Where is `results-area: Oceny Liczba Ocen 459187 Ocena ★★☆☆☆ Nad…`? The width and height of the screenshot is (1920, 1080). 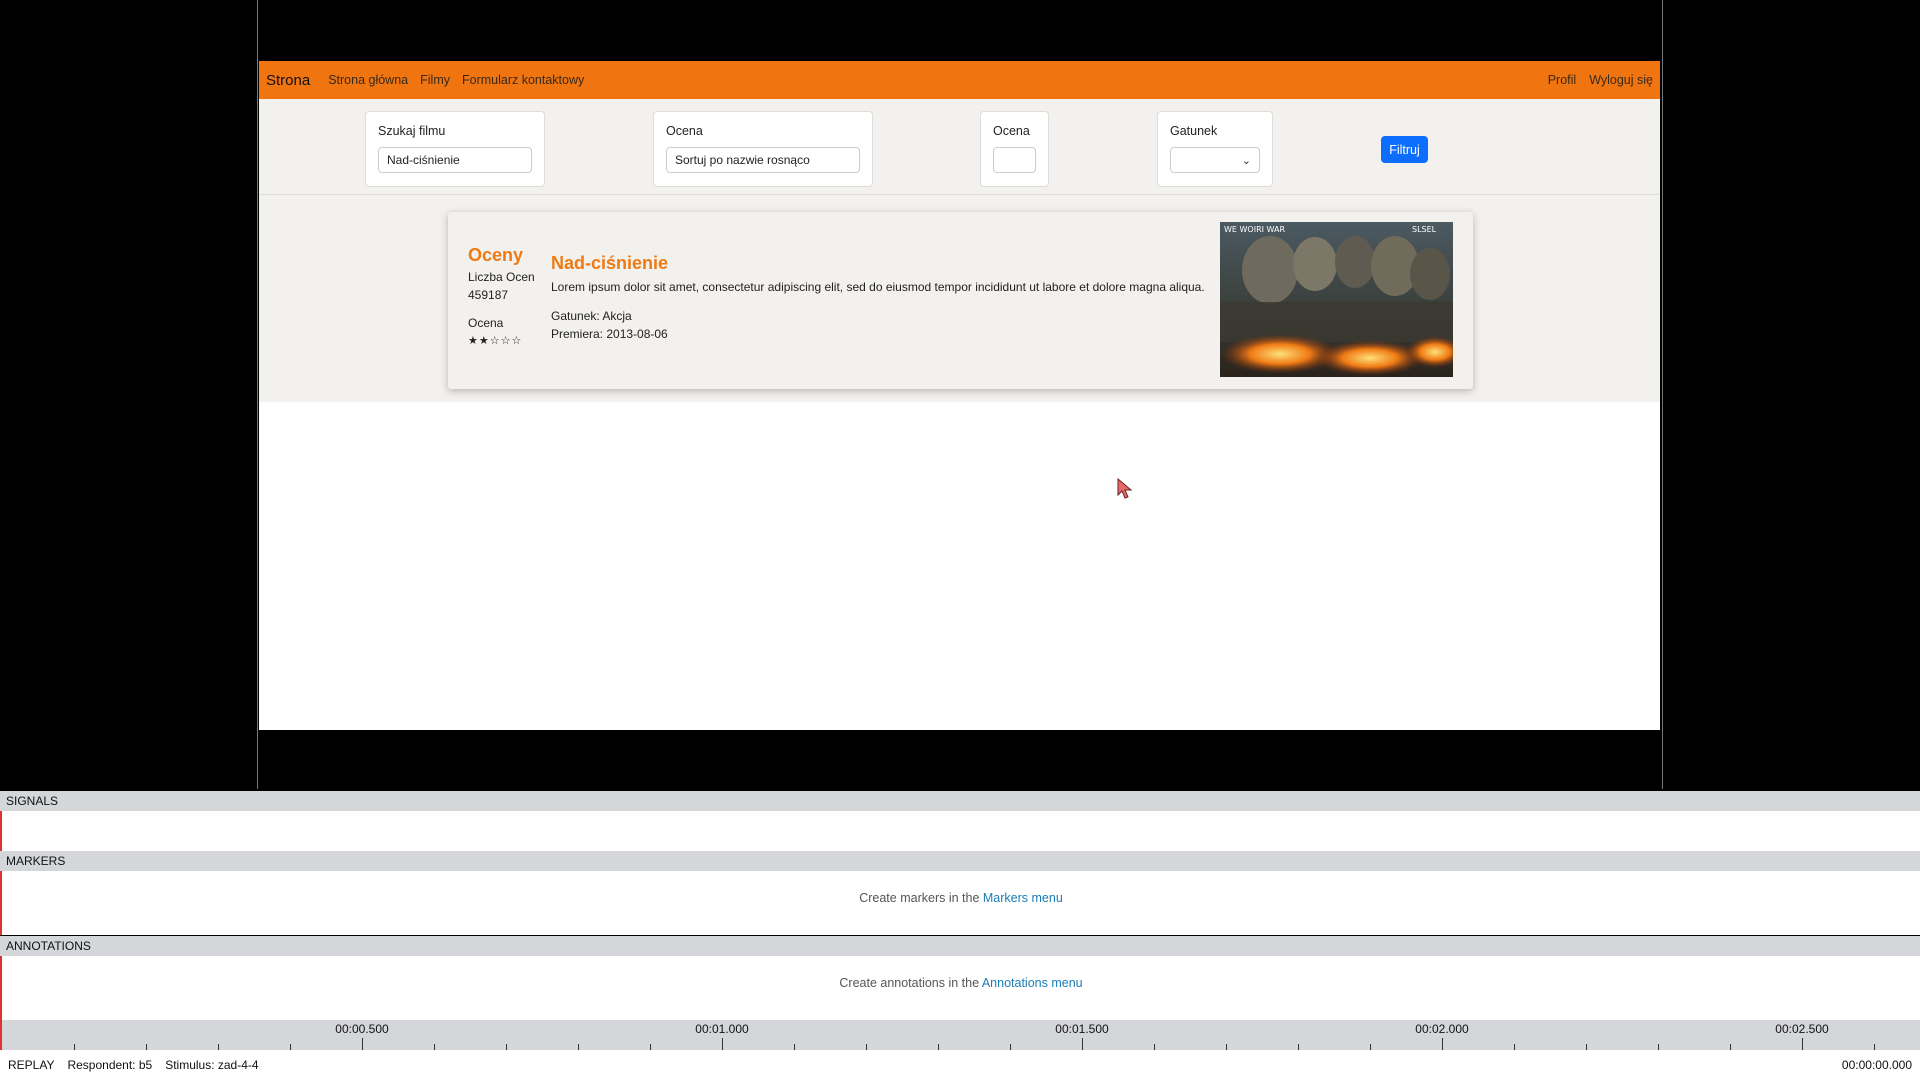
results-area: Oceny Liczba Ocen 459187 Ocena ★★☆☆☆ Nad… is located at coordinates (959, 298).